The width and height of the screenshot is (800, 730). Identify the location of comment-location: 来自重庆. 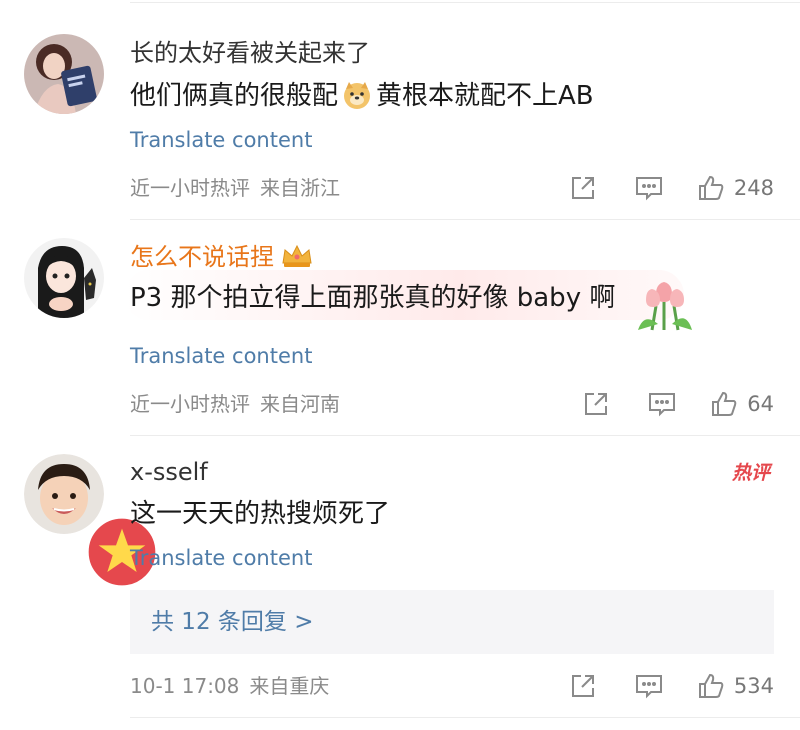
(289, 686).